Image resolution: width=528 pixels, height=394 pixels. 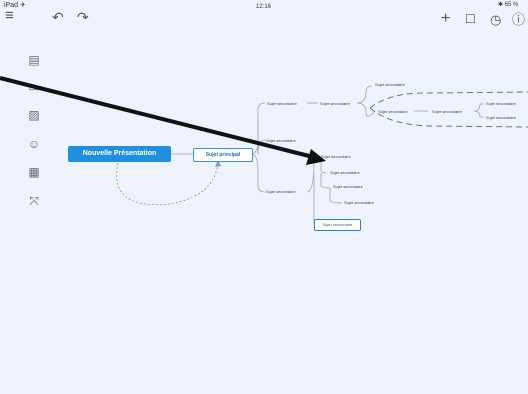 I want to click on root-topic: Nouvelle Présentation, so click(x=119, y=154).